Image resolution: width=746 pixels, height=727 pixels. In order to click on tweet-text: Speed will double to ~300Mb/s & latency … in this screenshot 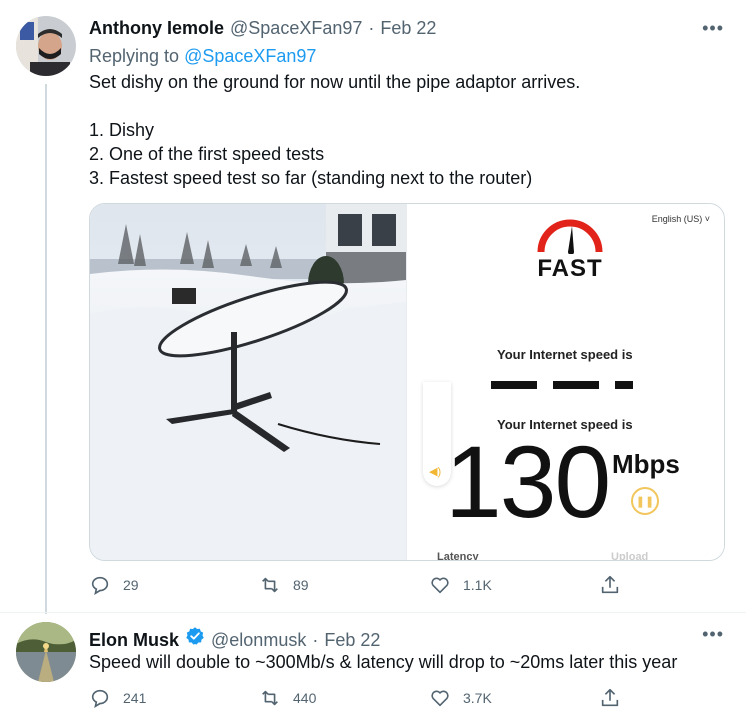, I will do `click(383, 662)`.